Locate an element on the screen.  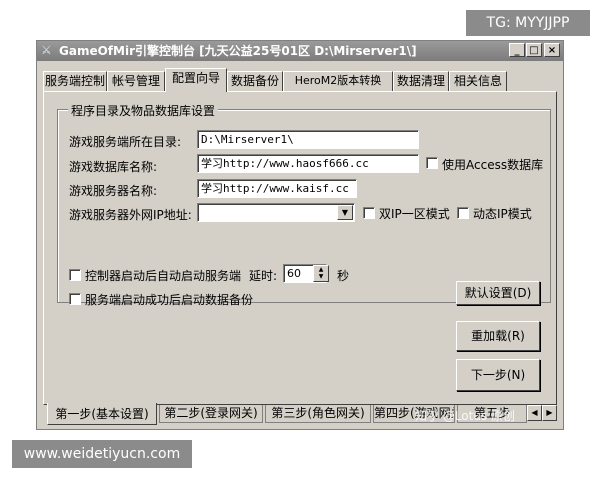
group-title: 程序目录及物品数据库设置 is located at coordinates (143, 110).